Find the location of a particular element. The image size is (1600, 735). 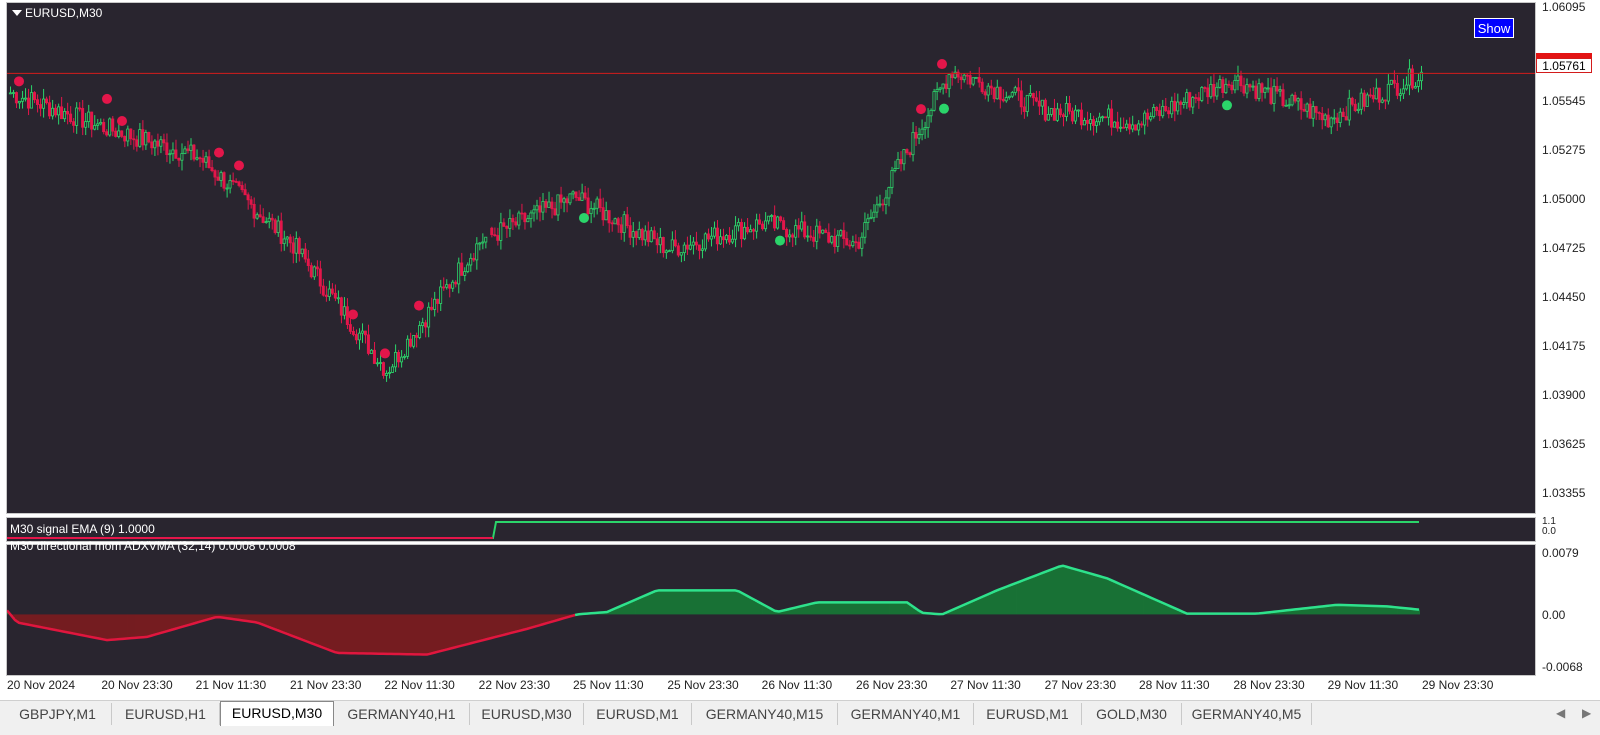

tab-gold-m30: GOLD,M30 is located at coordinates (1132, 714).